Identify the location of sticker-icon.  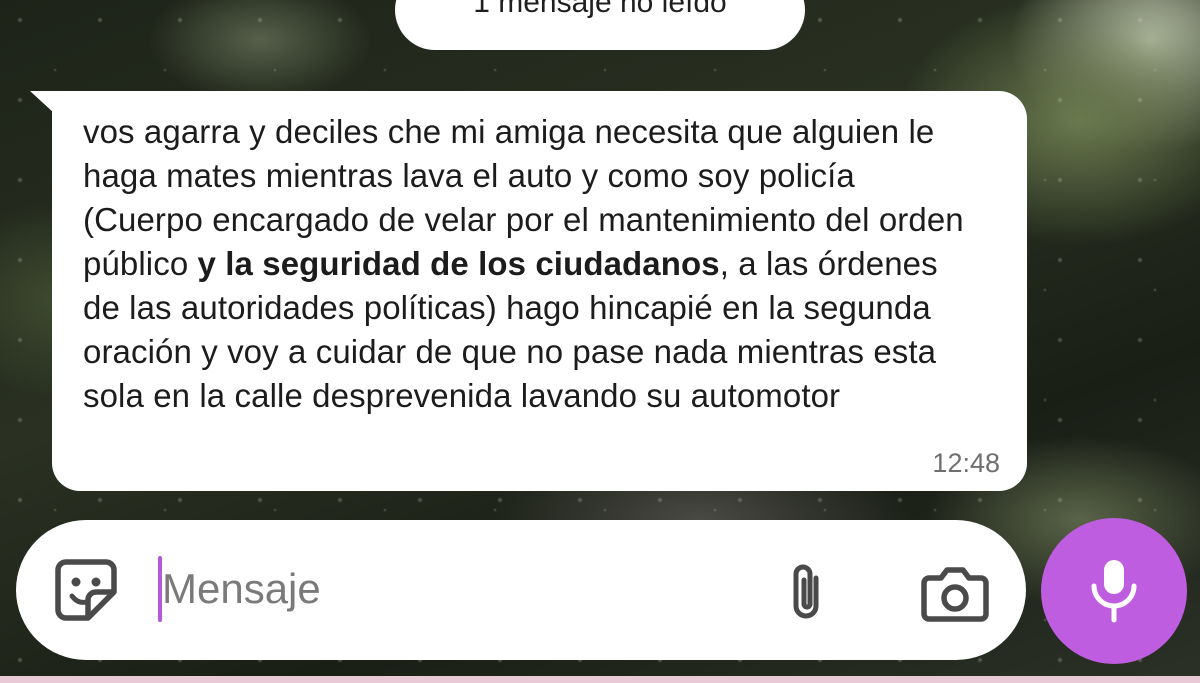
(86, 590).